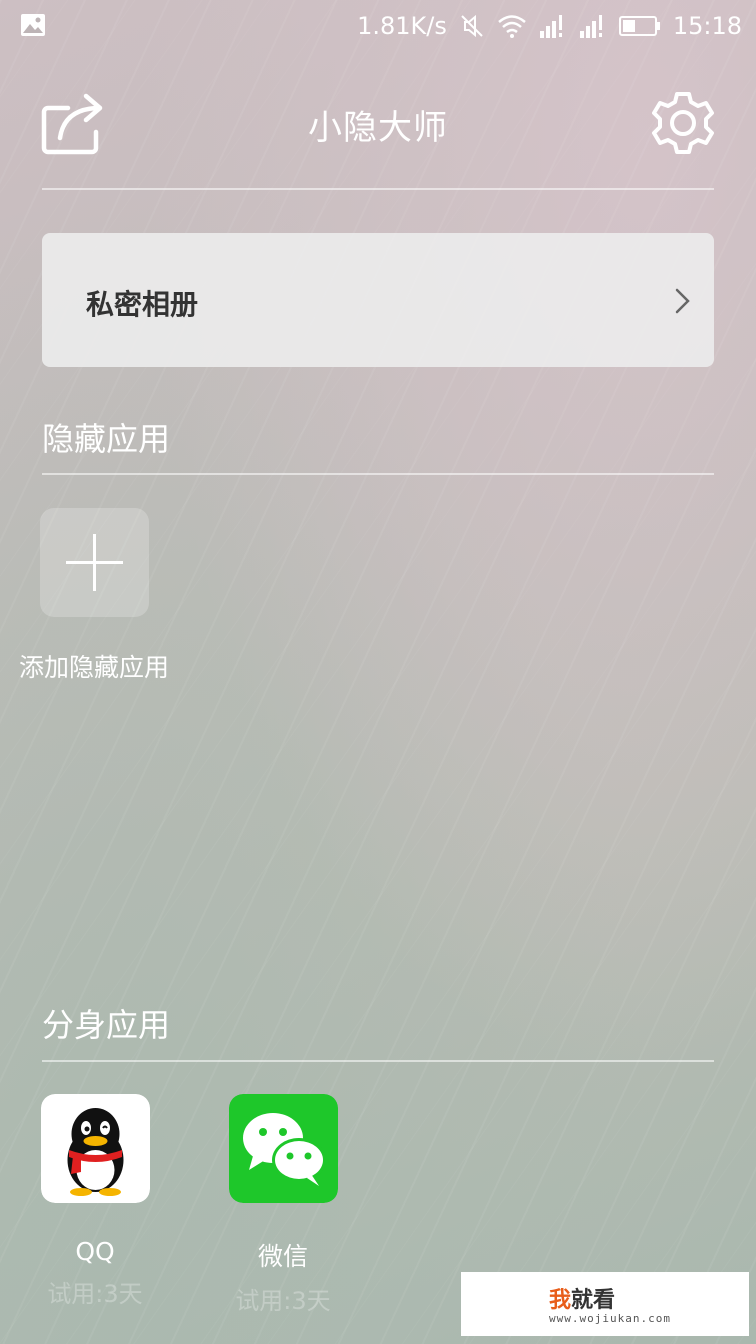 The height and width of the screenshot is (1344, 756). I want to click on hidden-apps-divider, so click(378, 474).